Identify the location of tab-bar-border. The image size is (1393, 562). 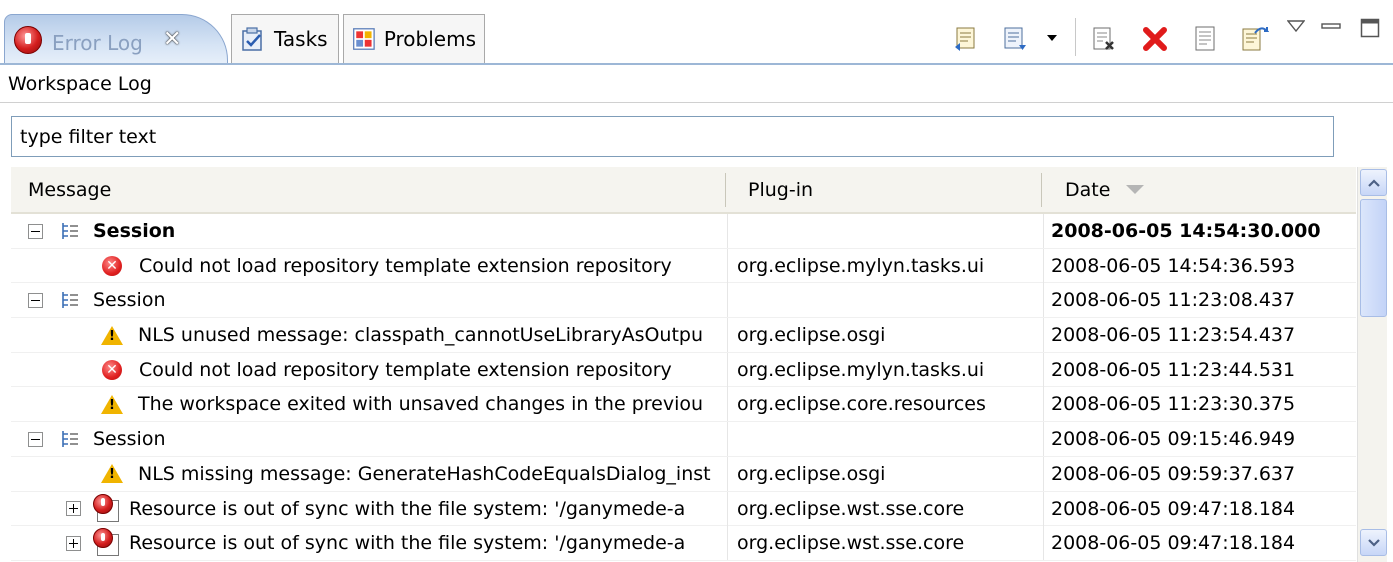
(696, 64).